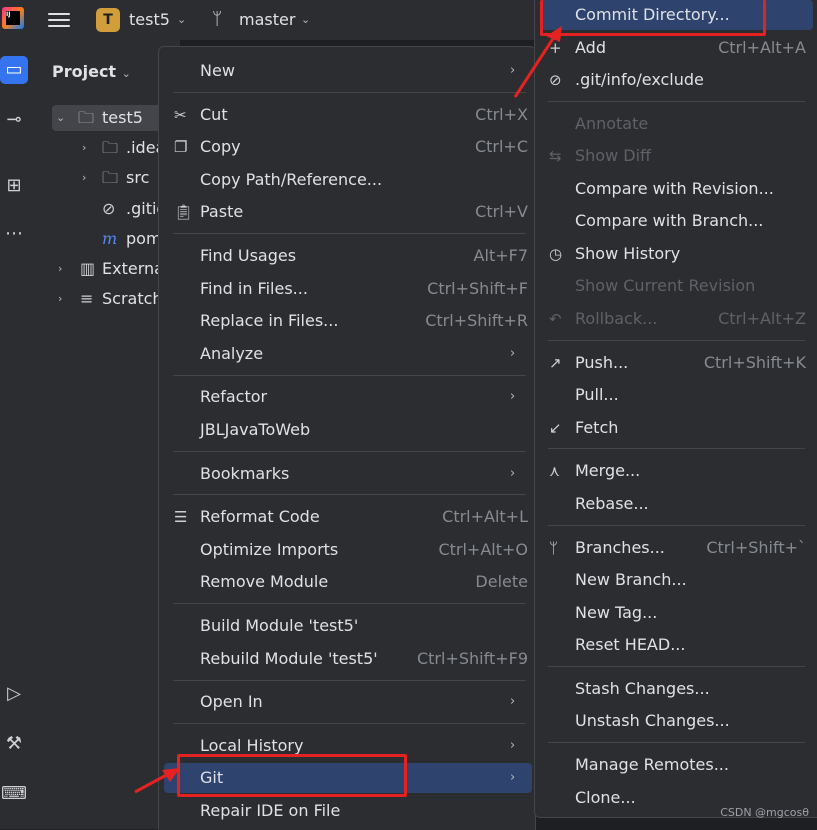 The width and height of the screenshot is (817, 830). Describe the element at coordinates (267, 19) in the screenshot. I see `branch-name: master` at that location.